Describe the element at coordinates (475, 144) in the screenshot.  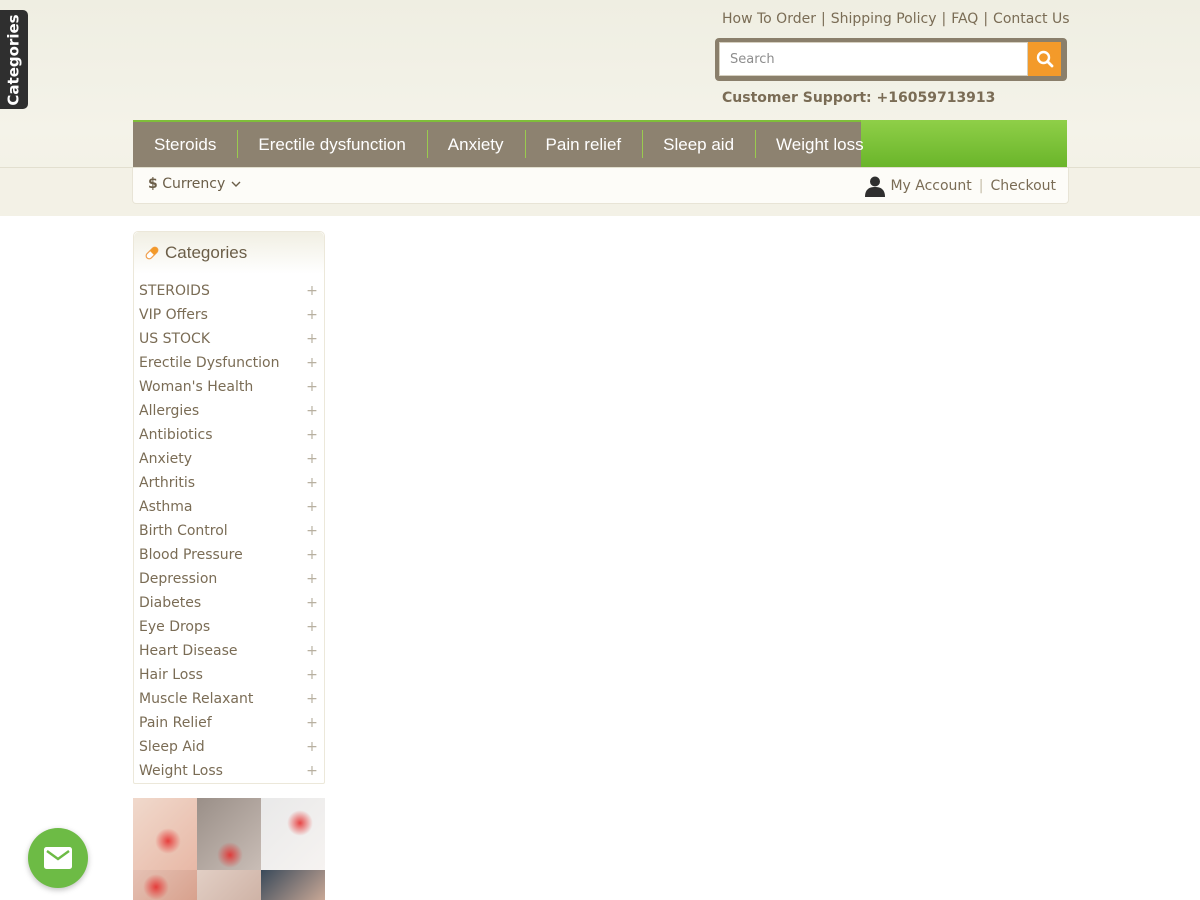
I see `nav-item-anxiety: Anxiety` at that location.